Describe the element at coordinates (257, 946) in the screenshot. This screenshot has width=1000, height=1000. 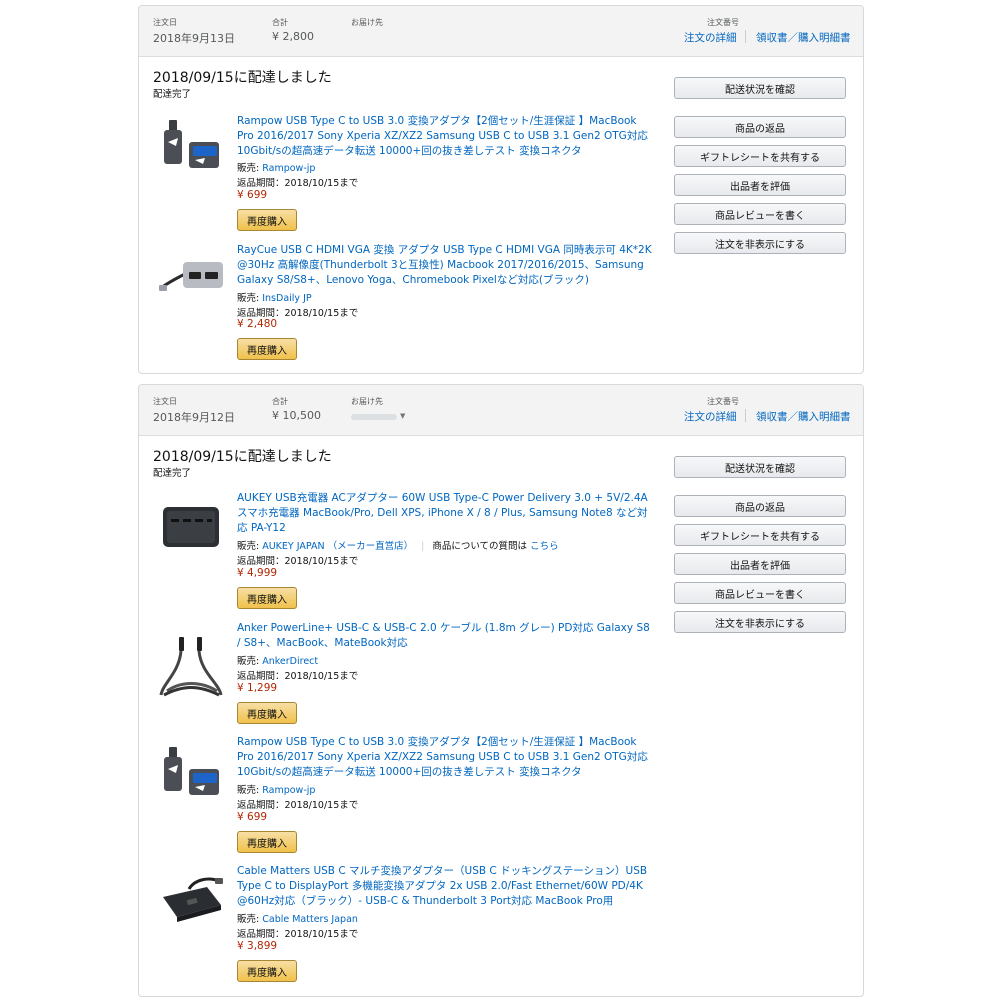
I see `item-price: ¥ 3,899` at that location.